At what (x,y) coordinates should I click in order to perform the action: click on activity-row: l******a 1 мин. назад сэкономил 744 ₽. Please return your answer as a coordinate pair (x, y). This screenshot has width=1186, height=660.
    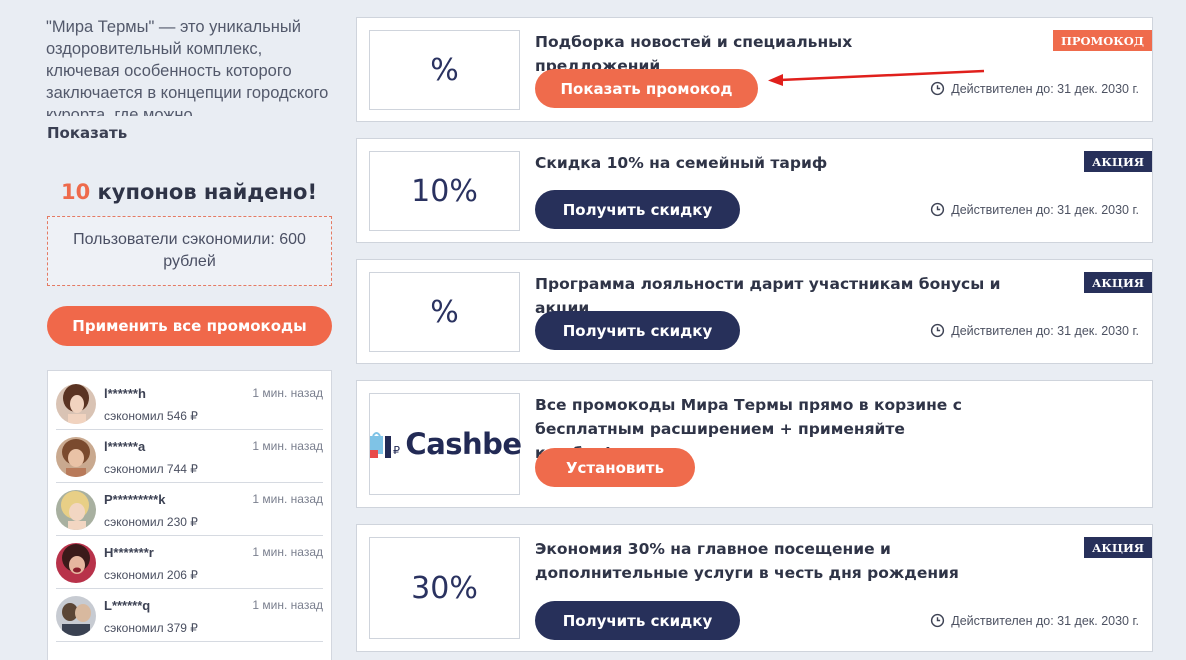
    Looking at the image, I should click on (189, 456).